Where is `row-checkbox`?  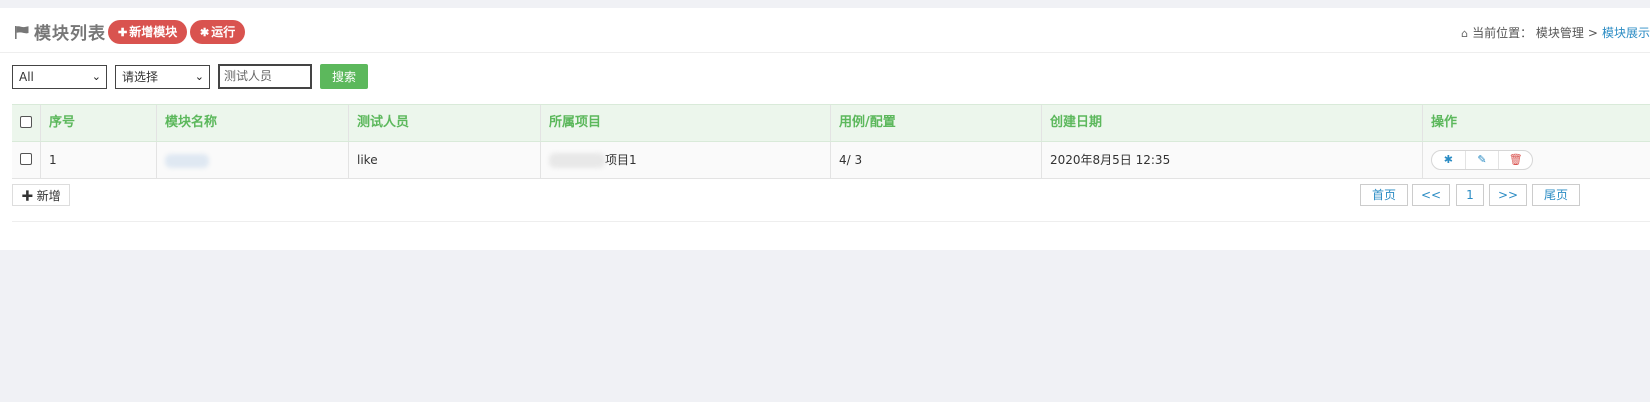 row-checkbox is located at coordinates (26, 159).